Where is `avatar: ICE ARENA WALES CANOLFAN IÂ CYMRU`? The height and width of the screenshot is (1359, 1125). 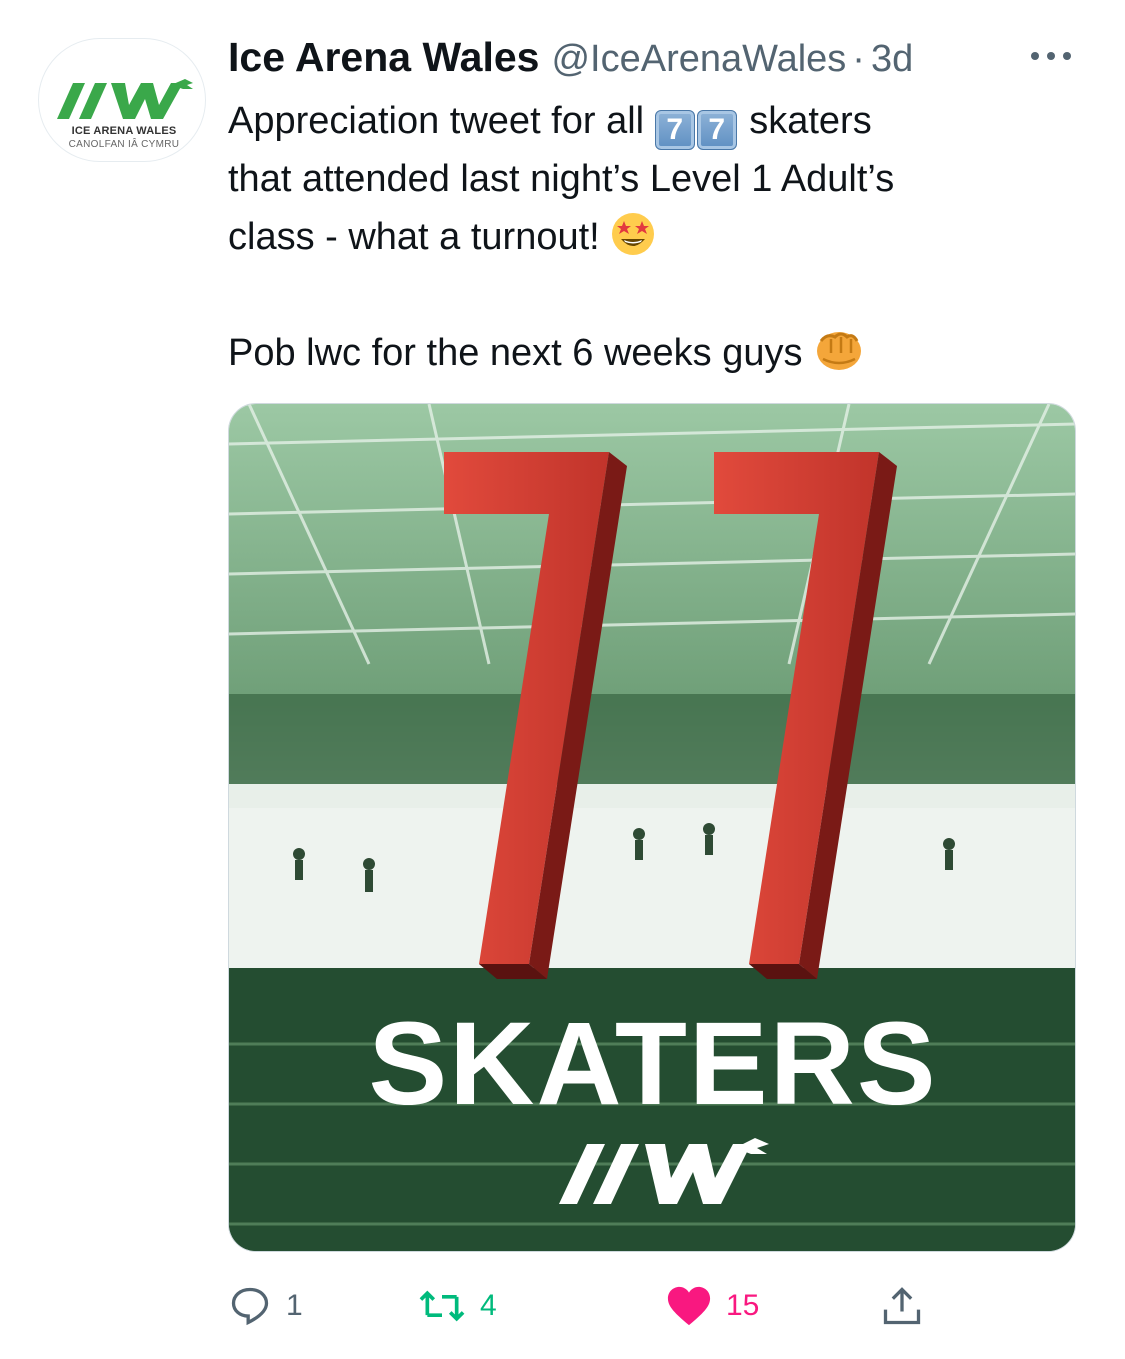 avatar: ICE ARENA WALES CANOLFAN IÂ CYMRU is located at coordinates (122, 100).